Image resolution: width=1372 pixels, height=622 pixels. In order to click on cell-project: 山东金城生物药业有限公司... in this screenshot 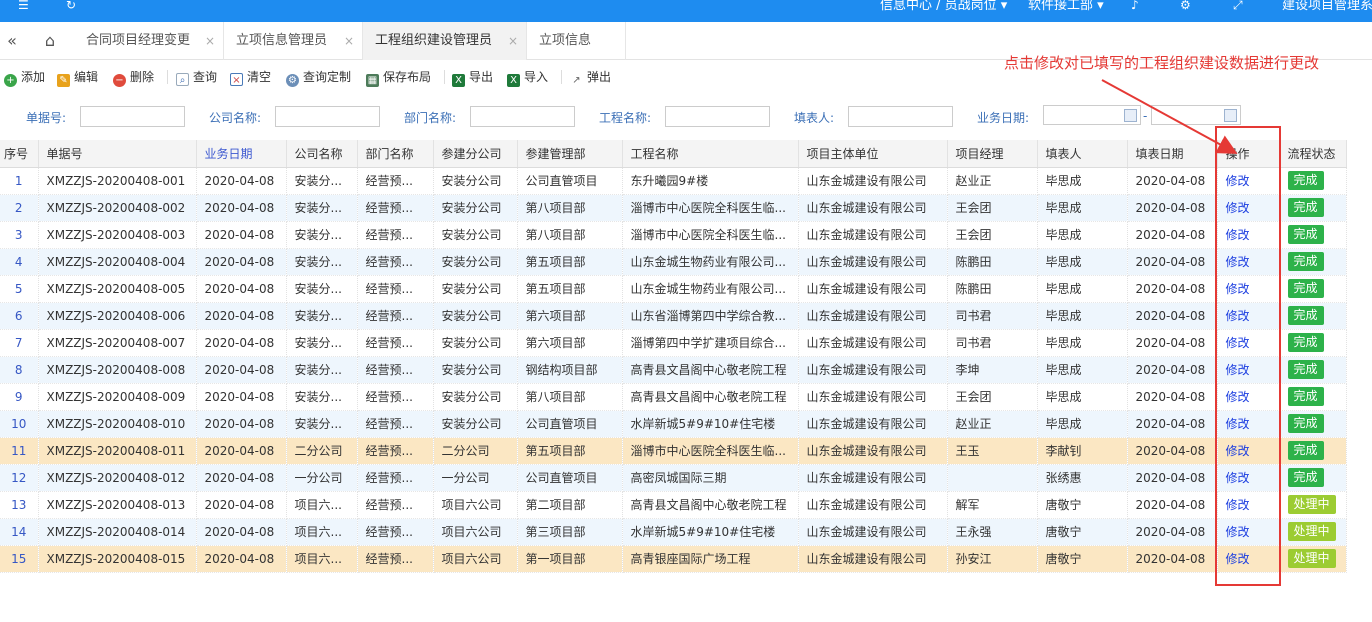, I will do `click(710, 262)`.